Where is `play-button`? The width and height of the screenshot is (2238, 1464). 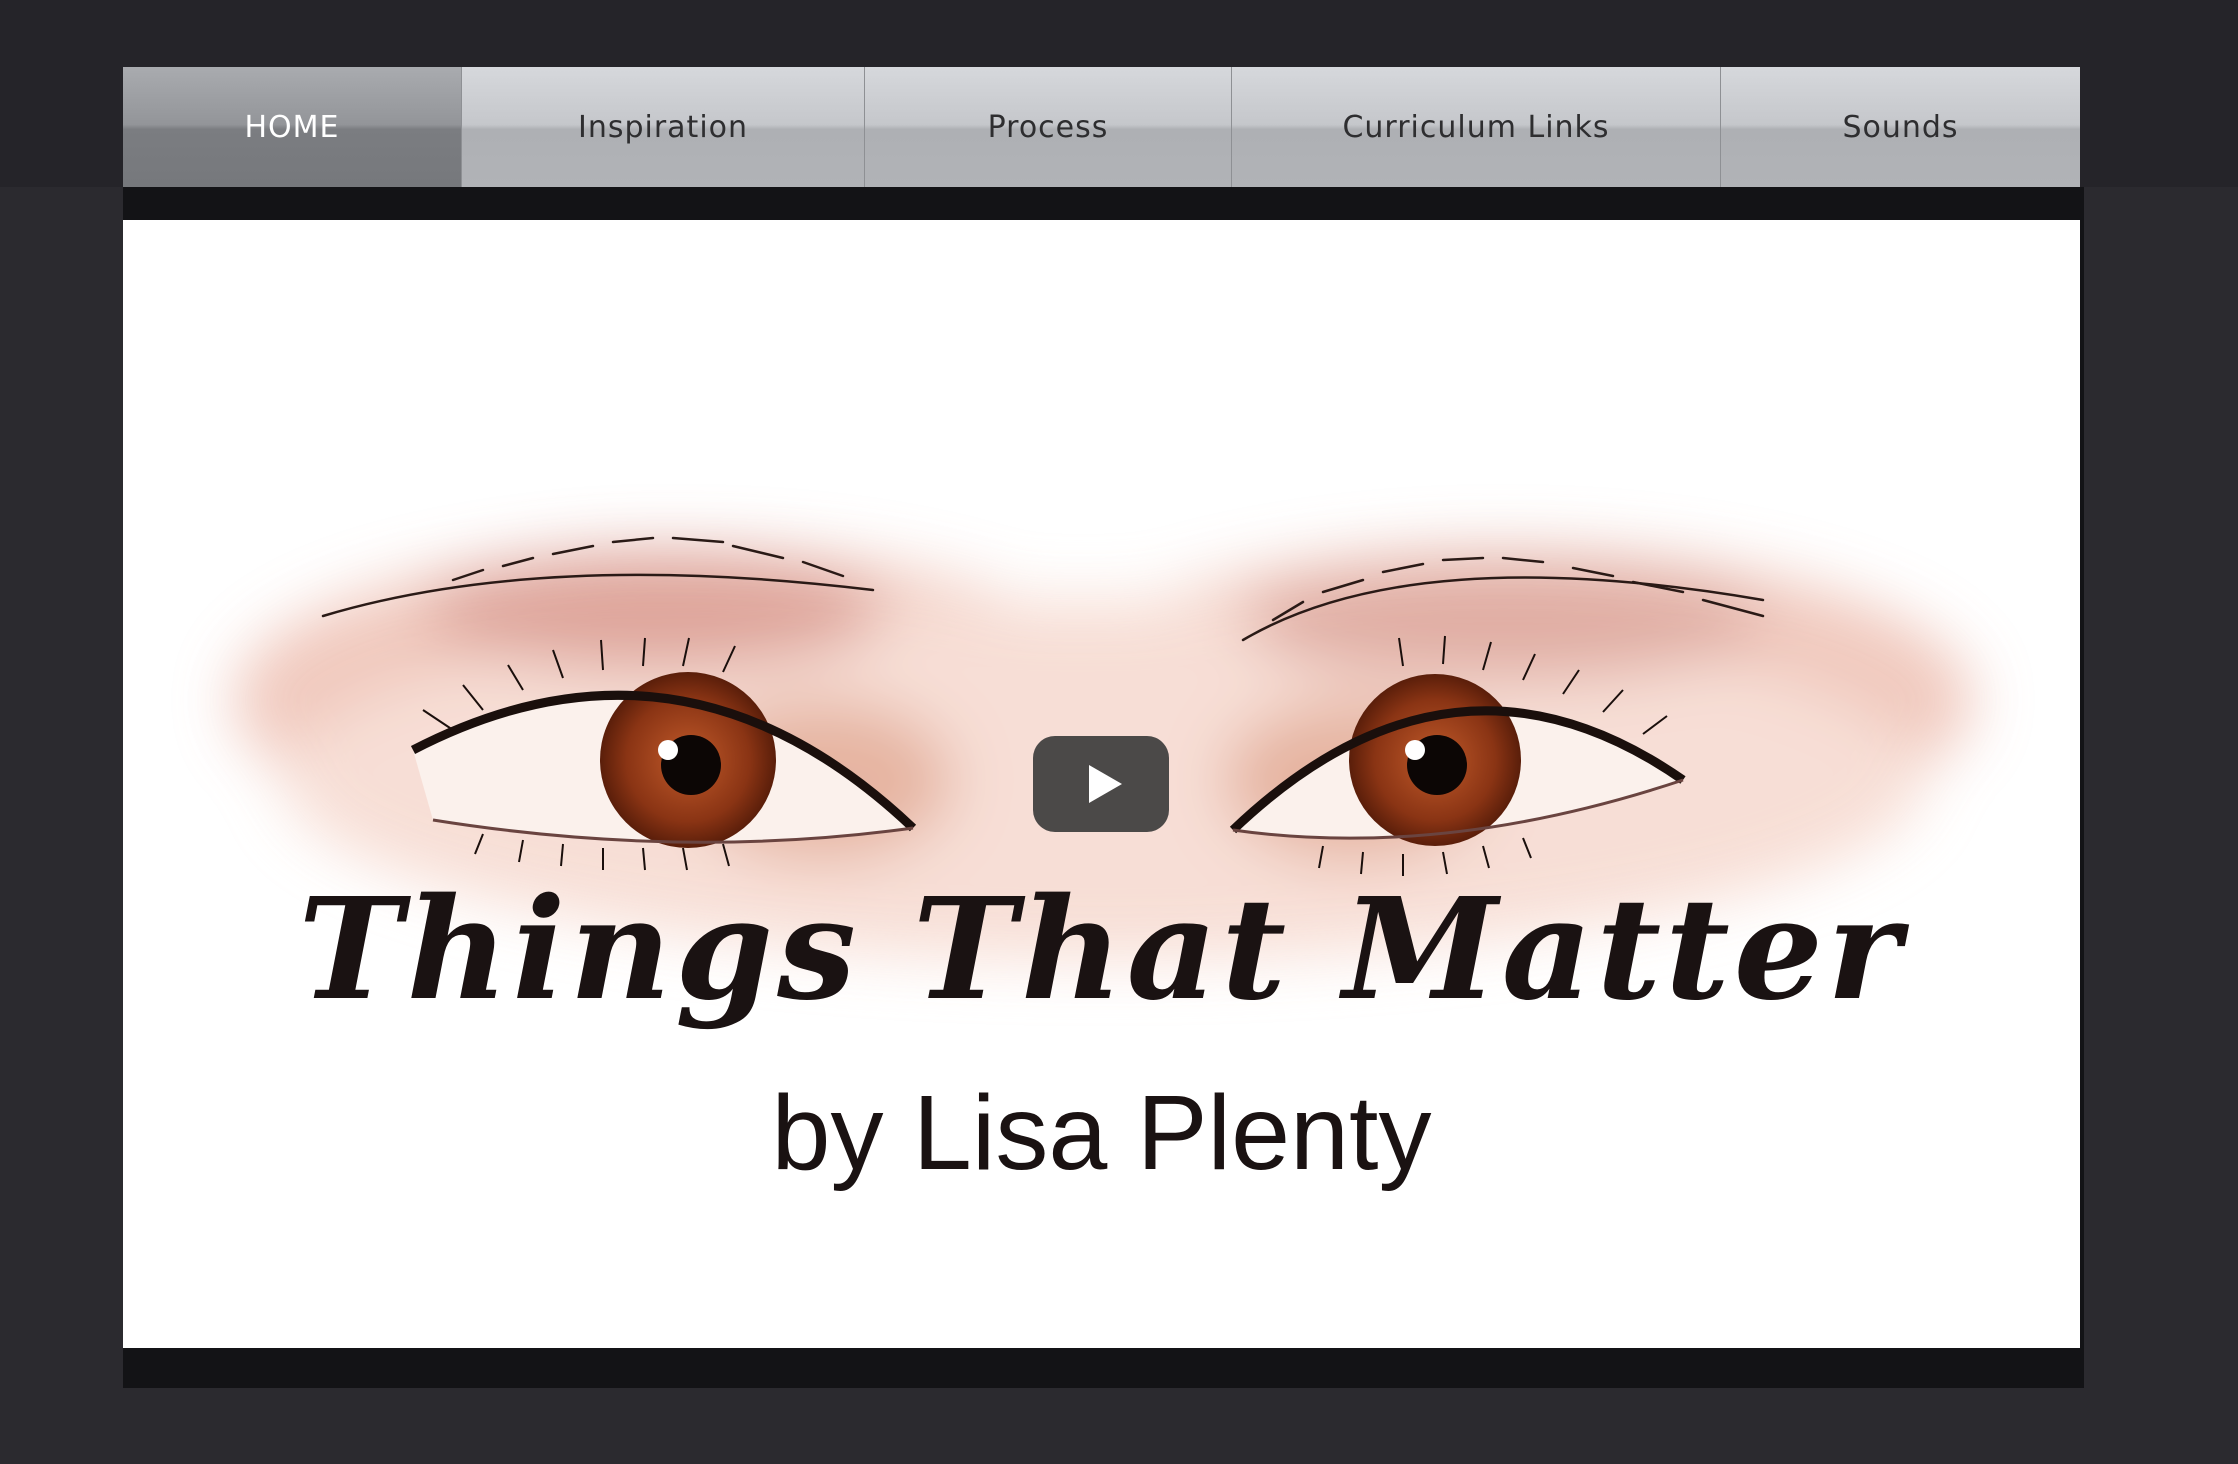 play-button is located at coordinates (1101, 784).